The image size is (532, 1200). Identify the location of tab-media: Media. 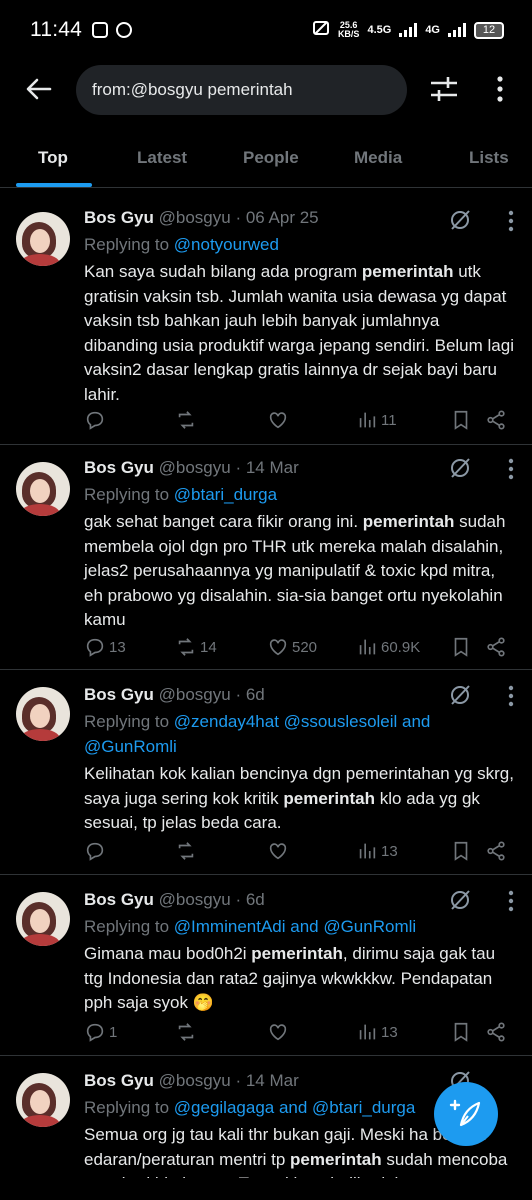
(378, 158).